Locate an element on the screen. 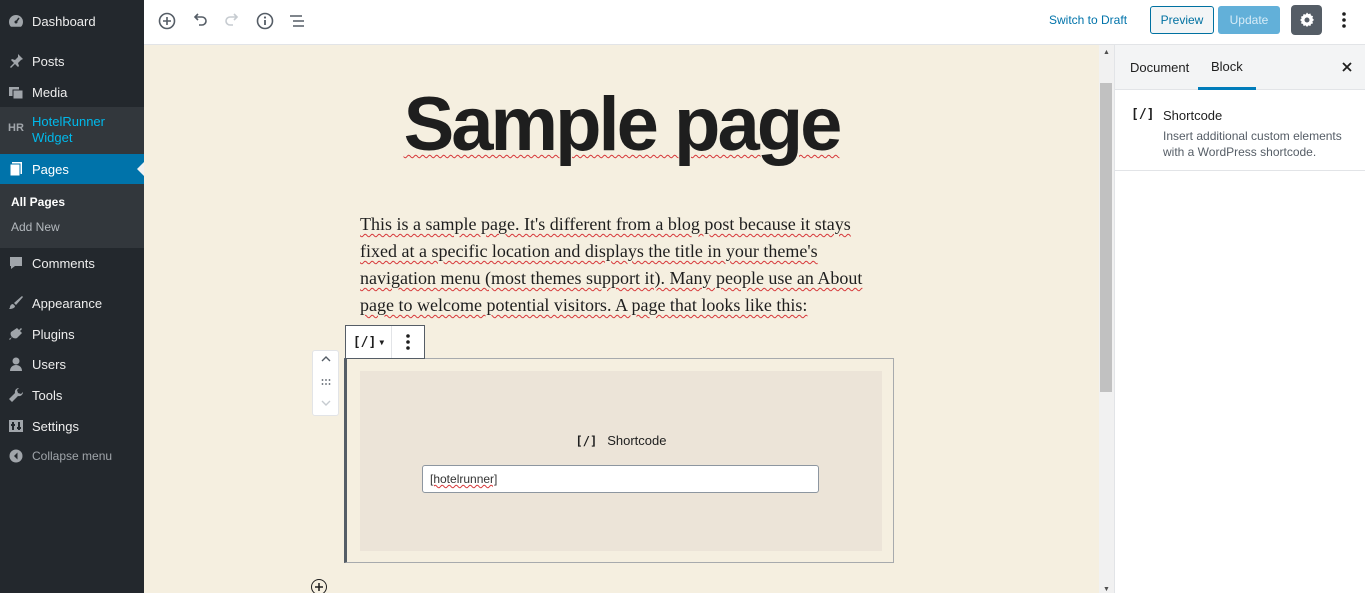  menu-plugins-label: Plugins is located at coordinates (53, 334).